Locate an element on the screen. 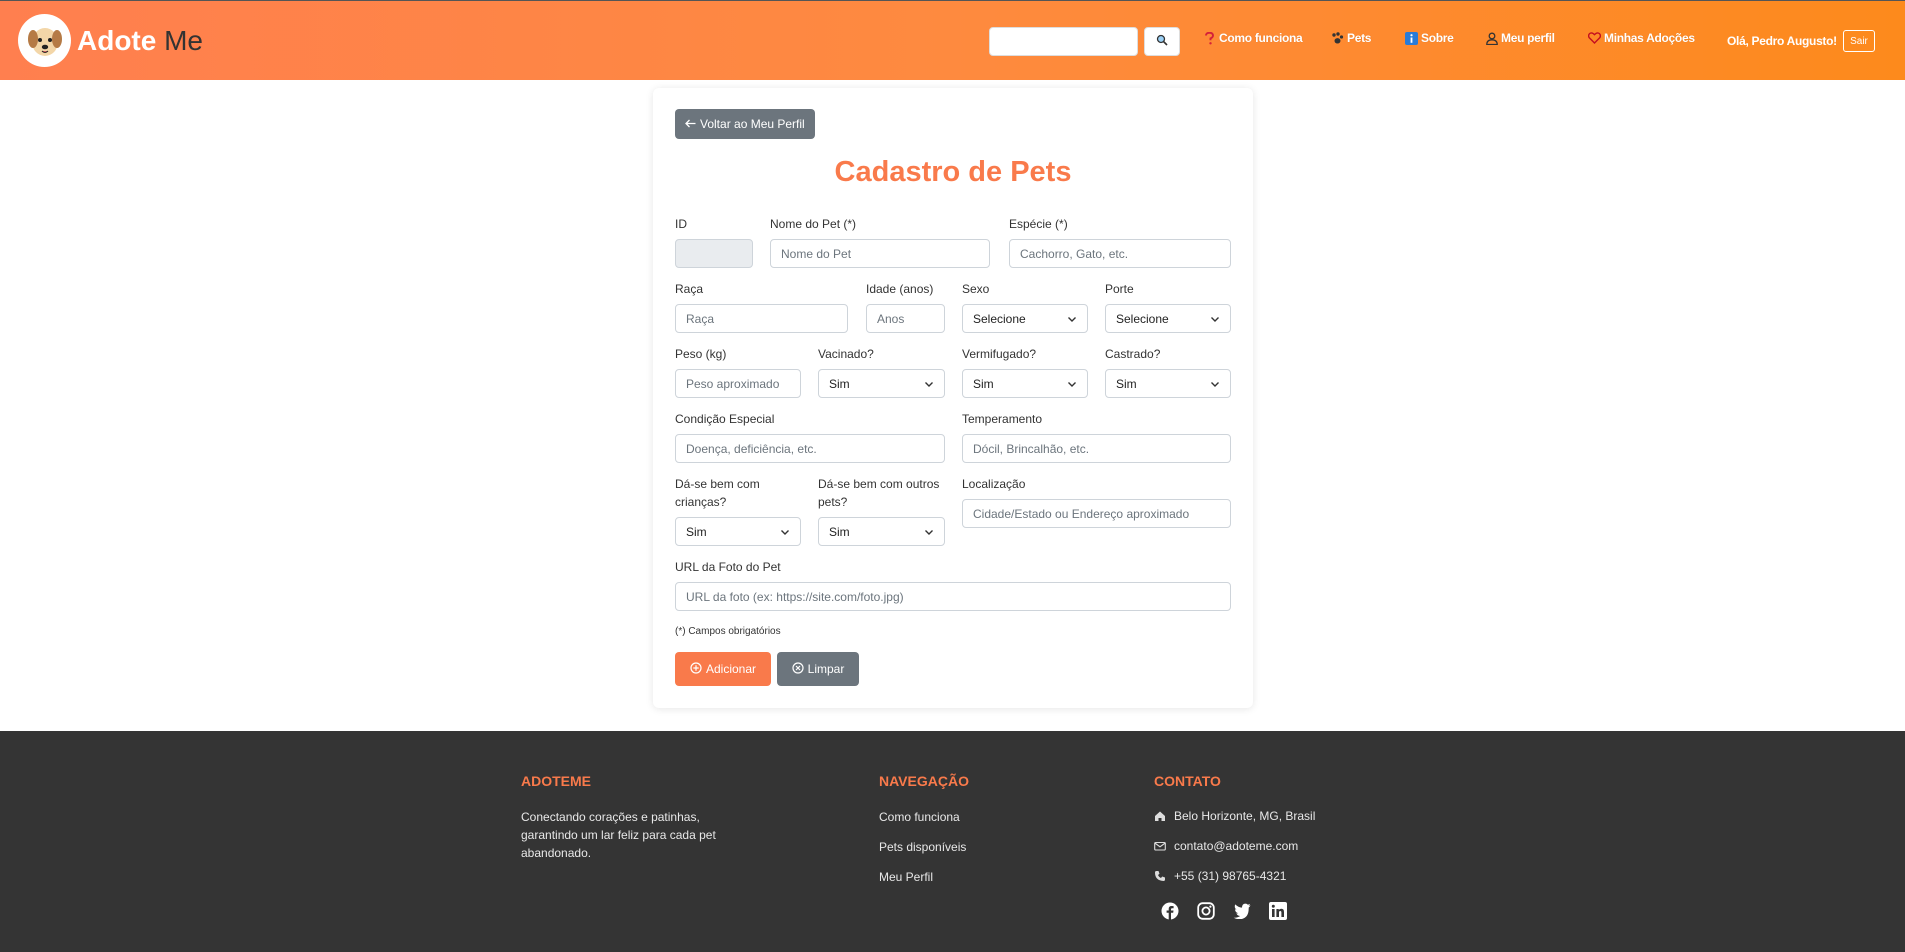 The image size is (1905, 952). house-icon is located at coordinates (1160, 816).